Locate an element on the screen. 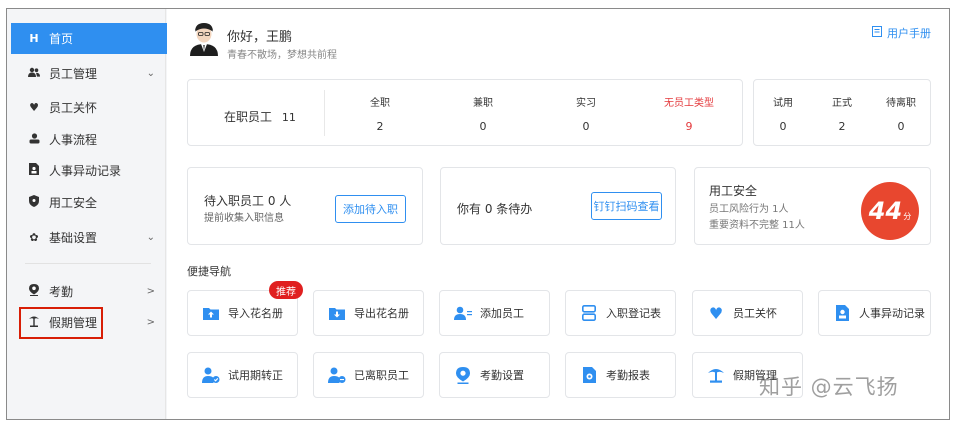  safety-docs-line: 重要资料不完整 11人 is located at coordinates (757, 225).